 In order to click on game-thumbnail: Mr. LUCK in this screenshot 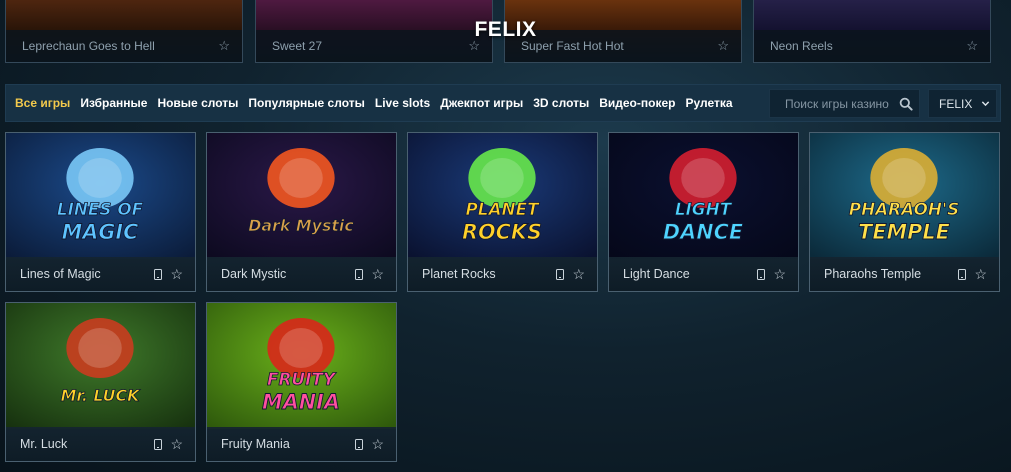, I will do `click(100, 366)`.